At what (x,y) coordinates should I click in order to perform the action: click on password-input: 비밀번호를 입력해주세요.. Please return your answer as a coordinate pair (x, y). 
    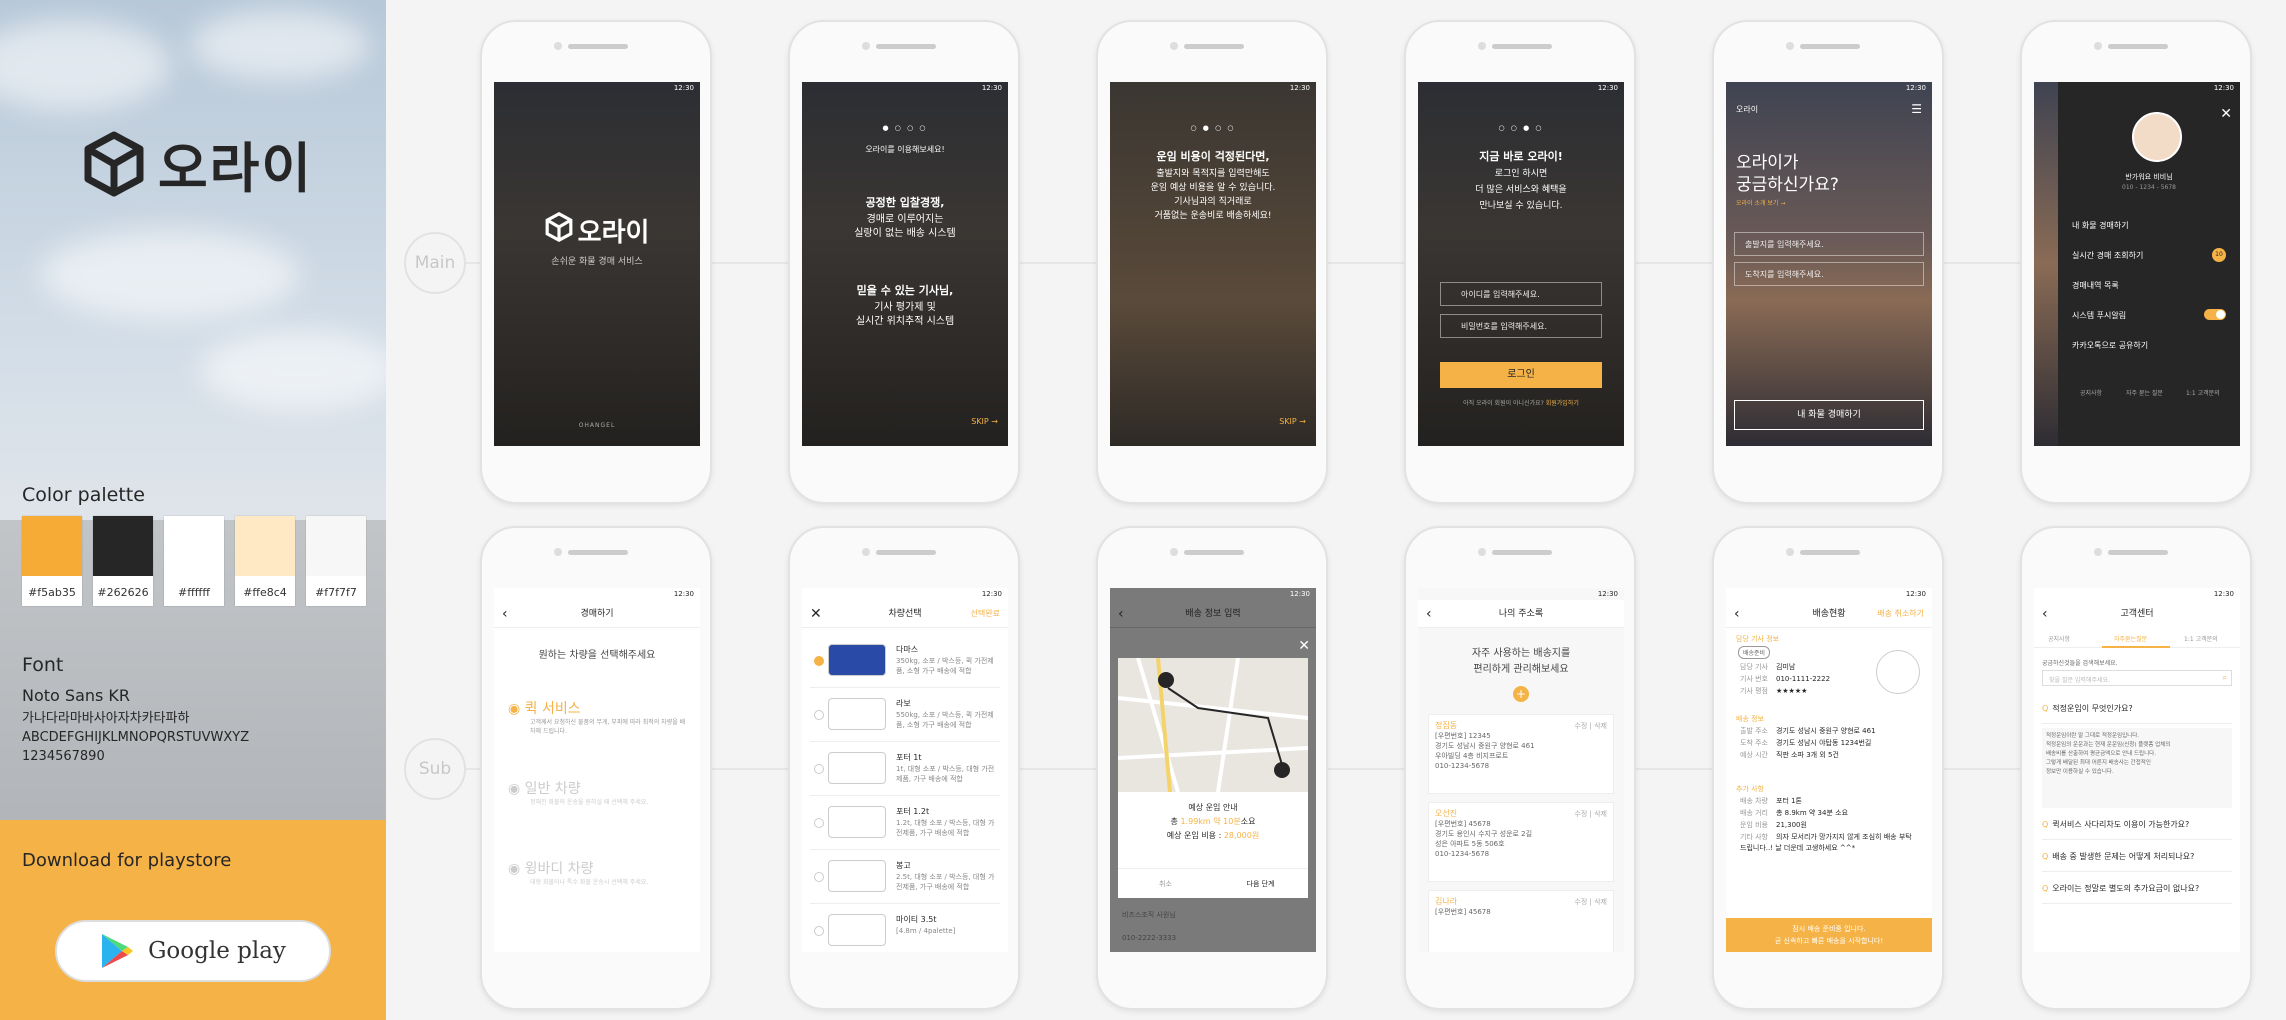
    Looking at the image, I should click on (1521, 326).